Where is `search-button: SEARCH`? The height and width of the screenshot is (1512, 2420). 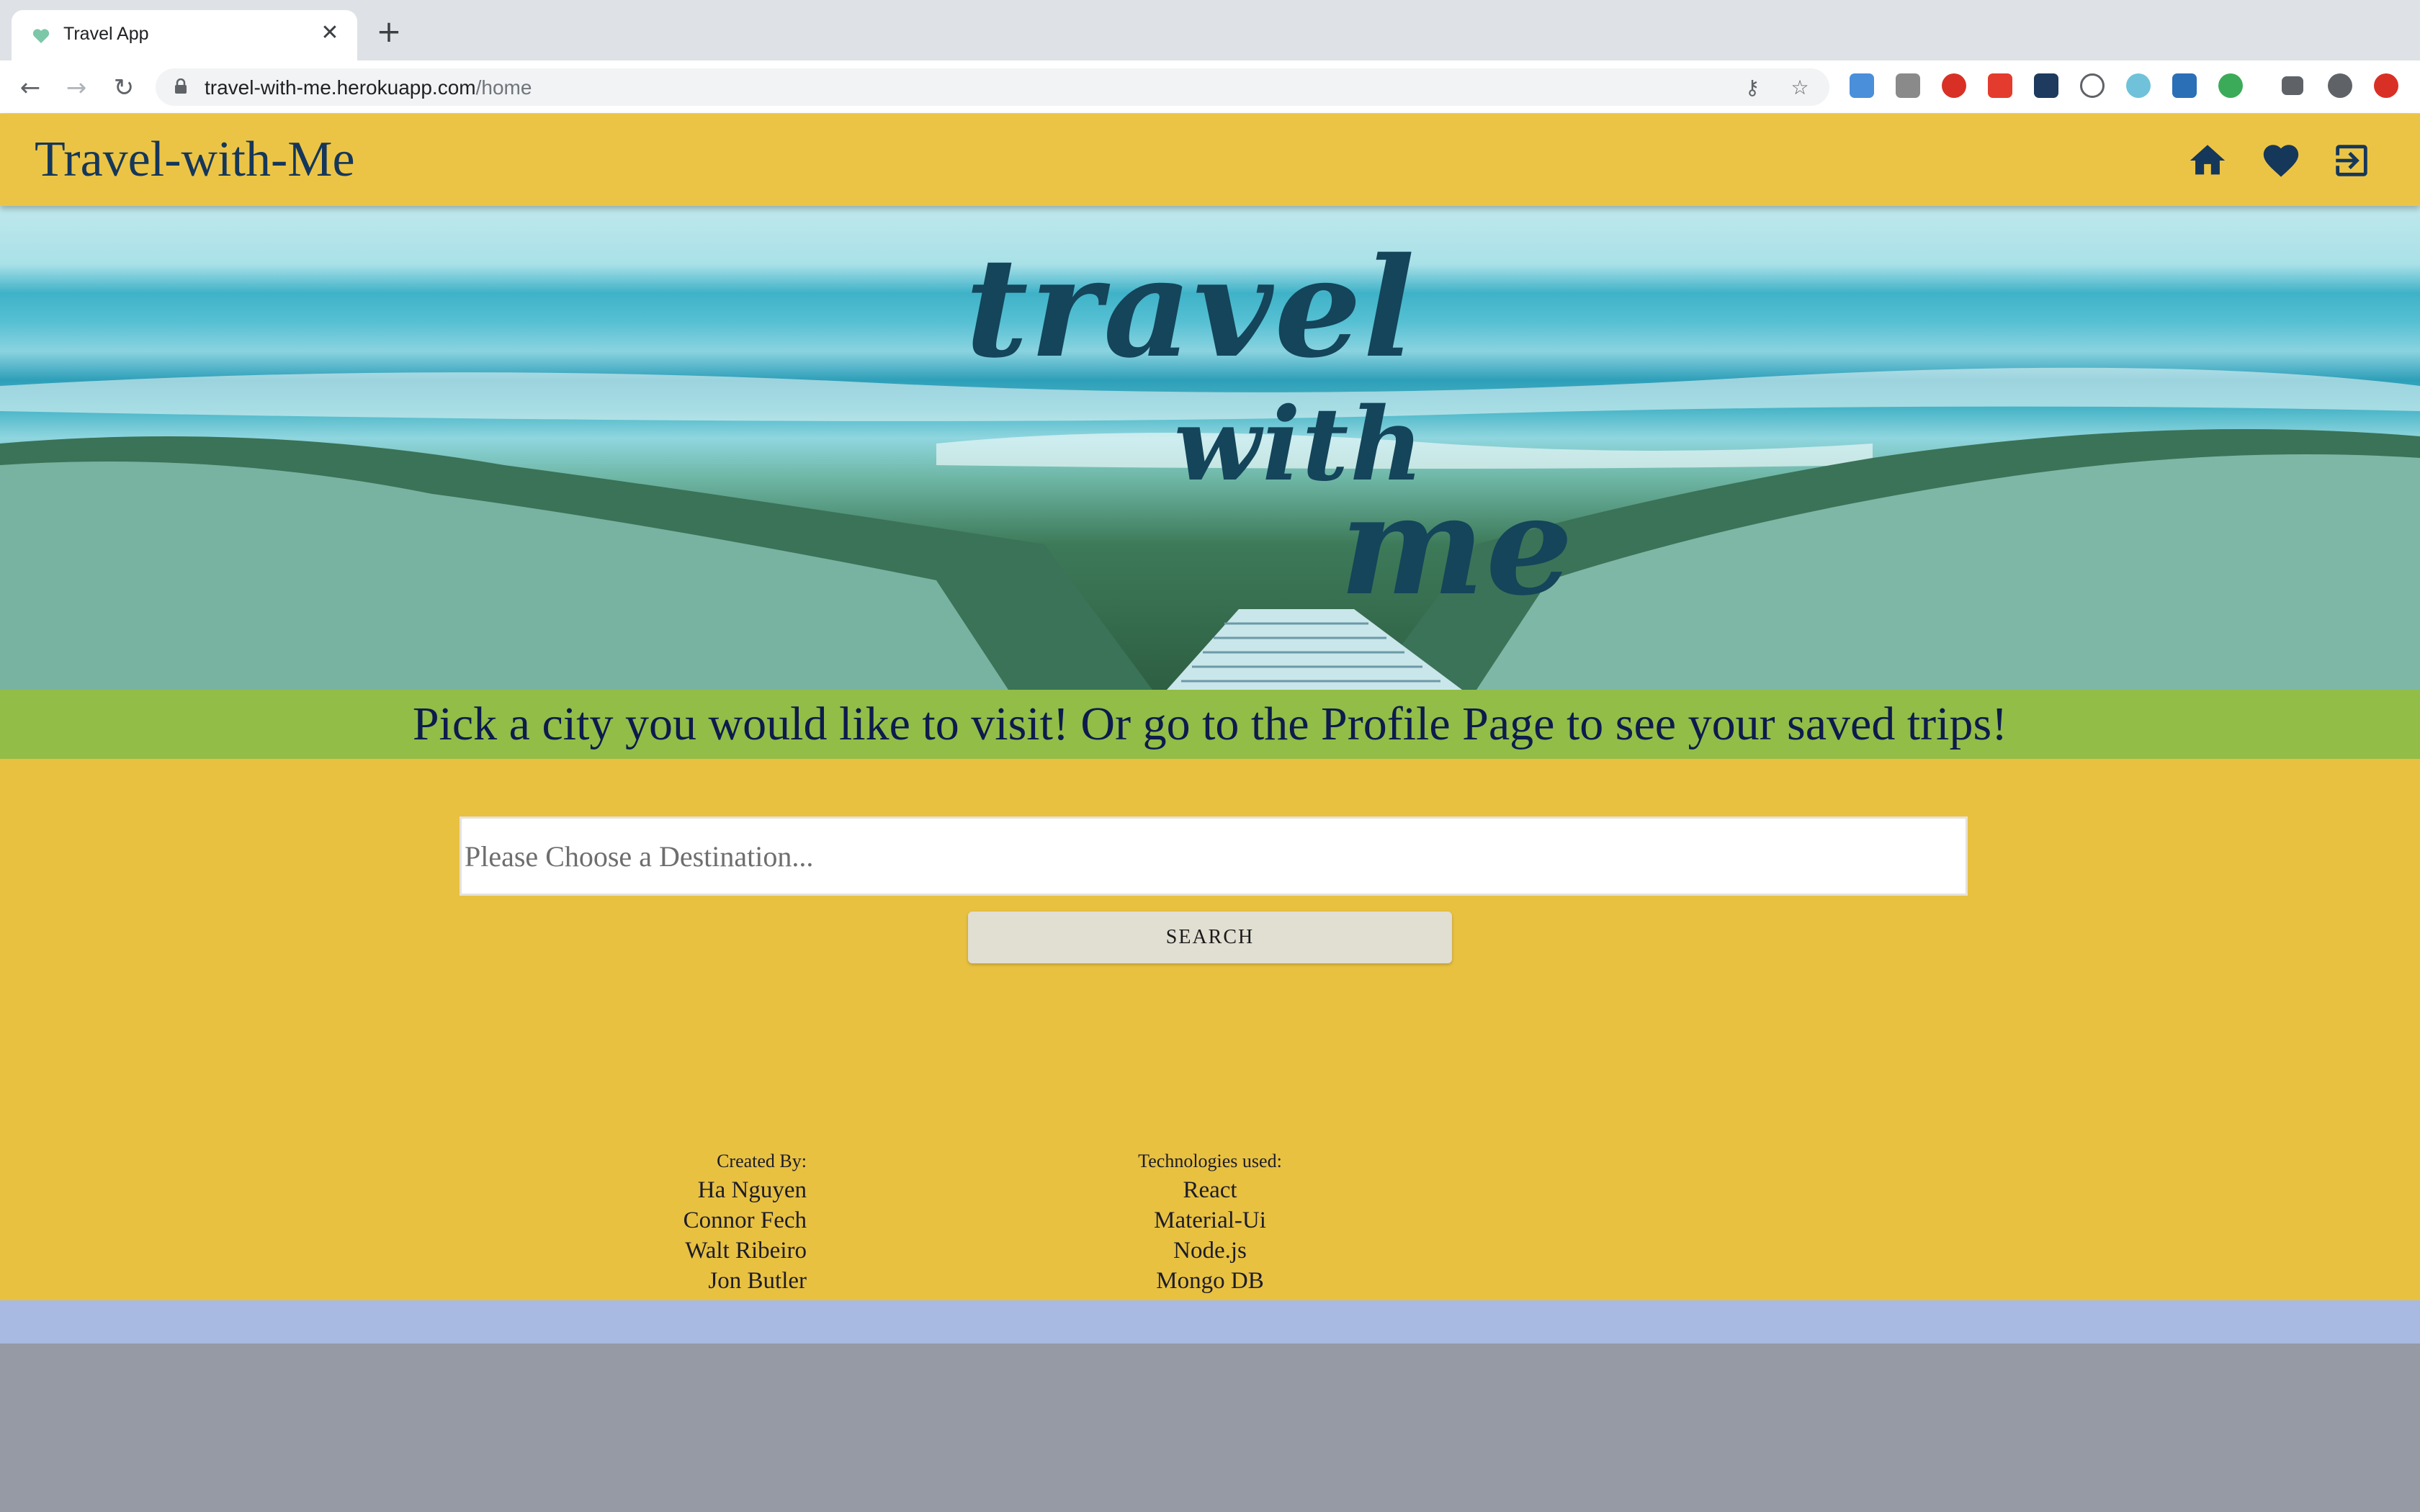
search-button: SEARCH is located at coordinates (1210, 937).